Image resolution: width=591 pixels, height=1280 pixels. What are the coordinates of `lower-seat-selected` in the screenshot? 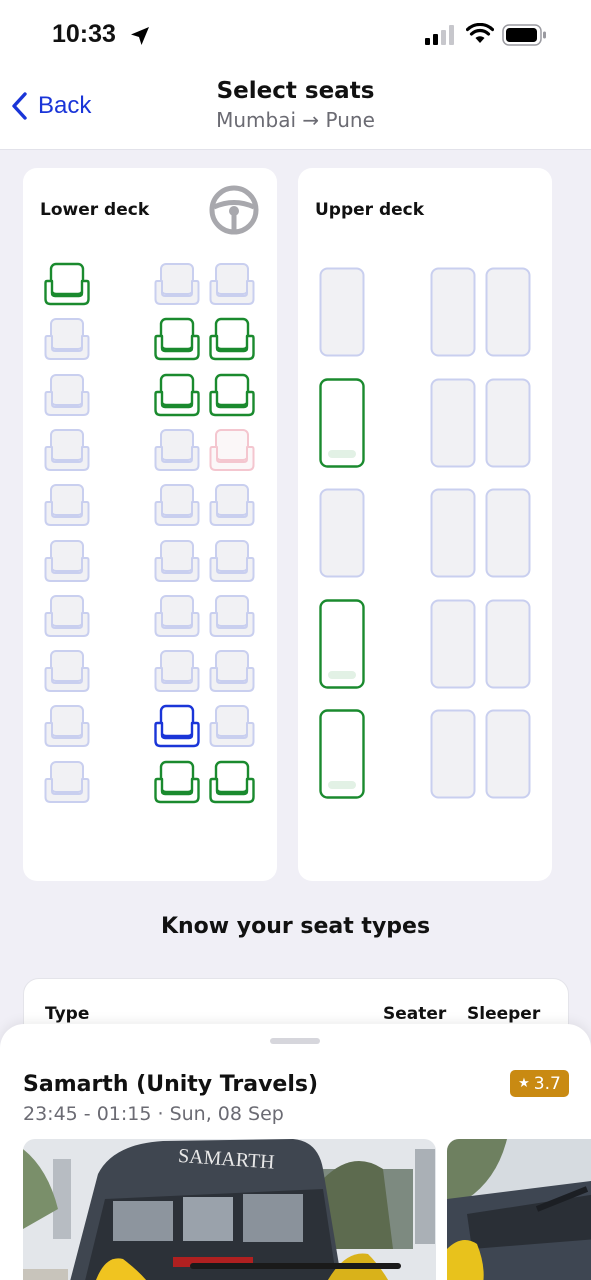 It's located at (177, 726).